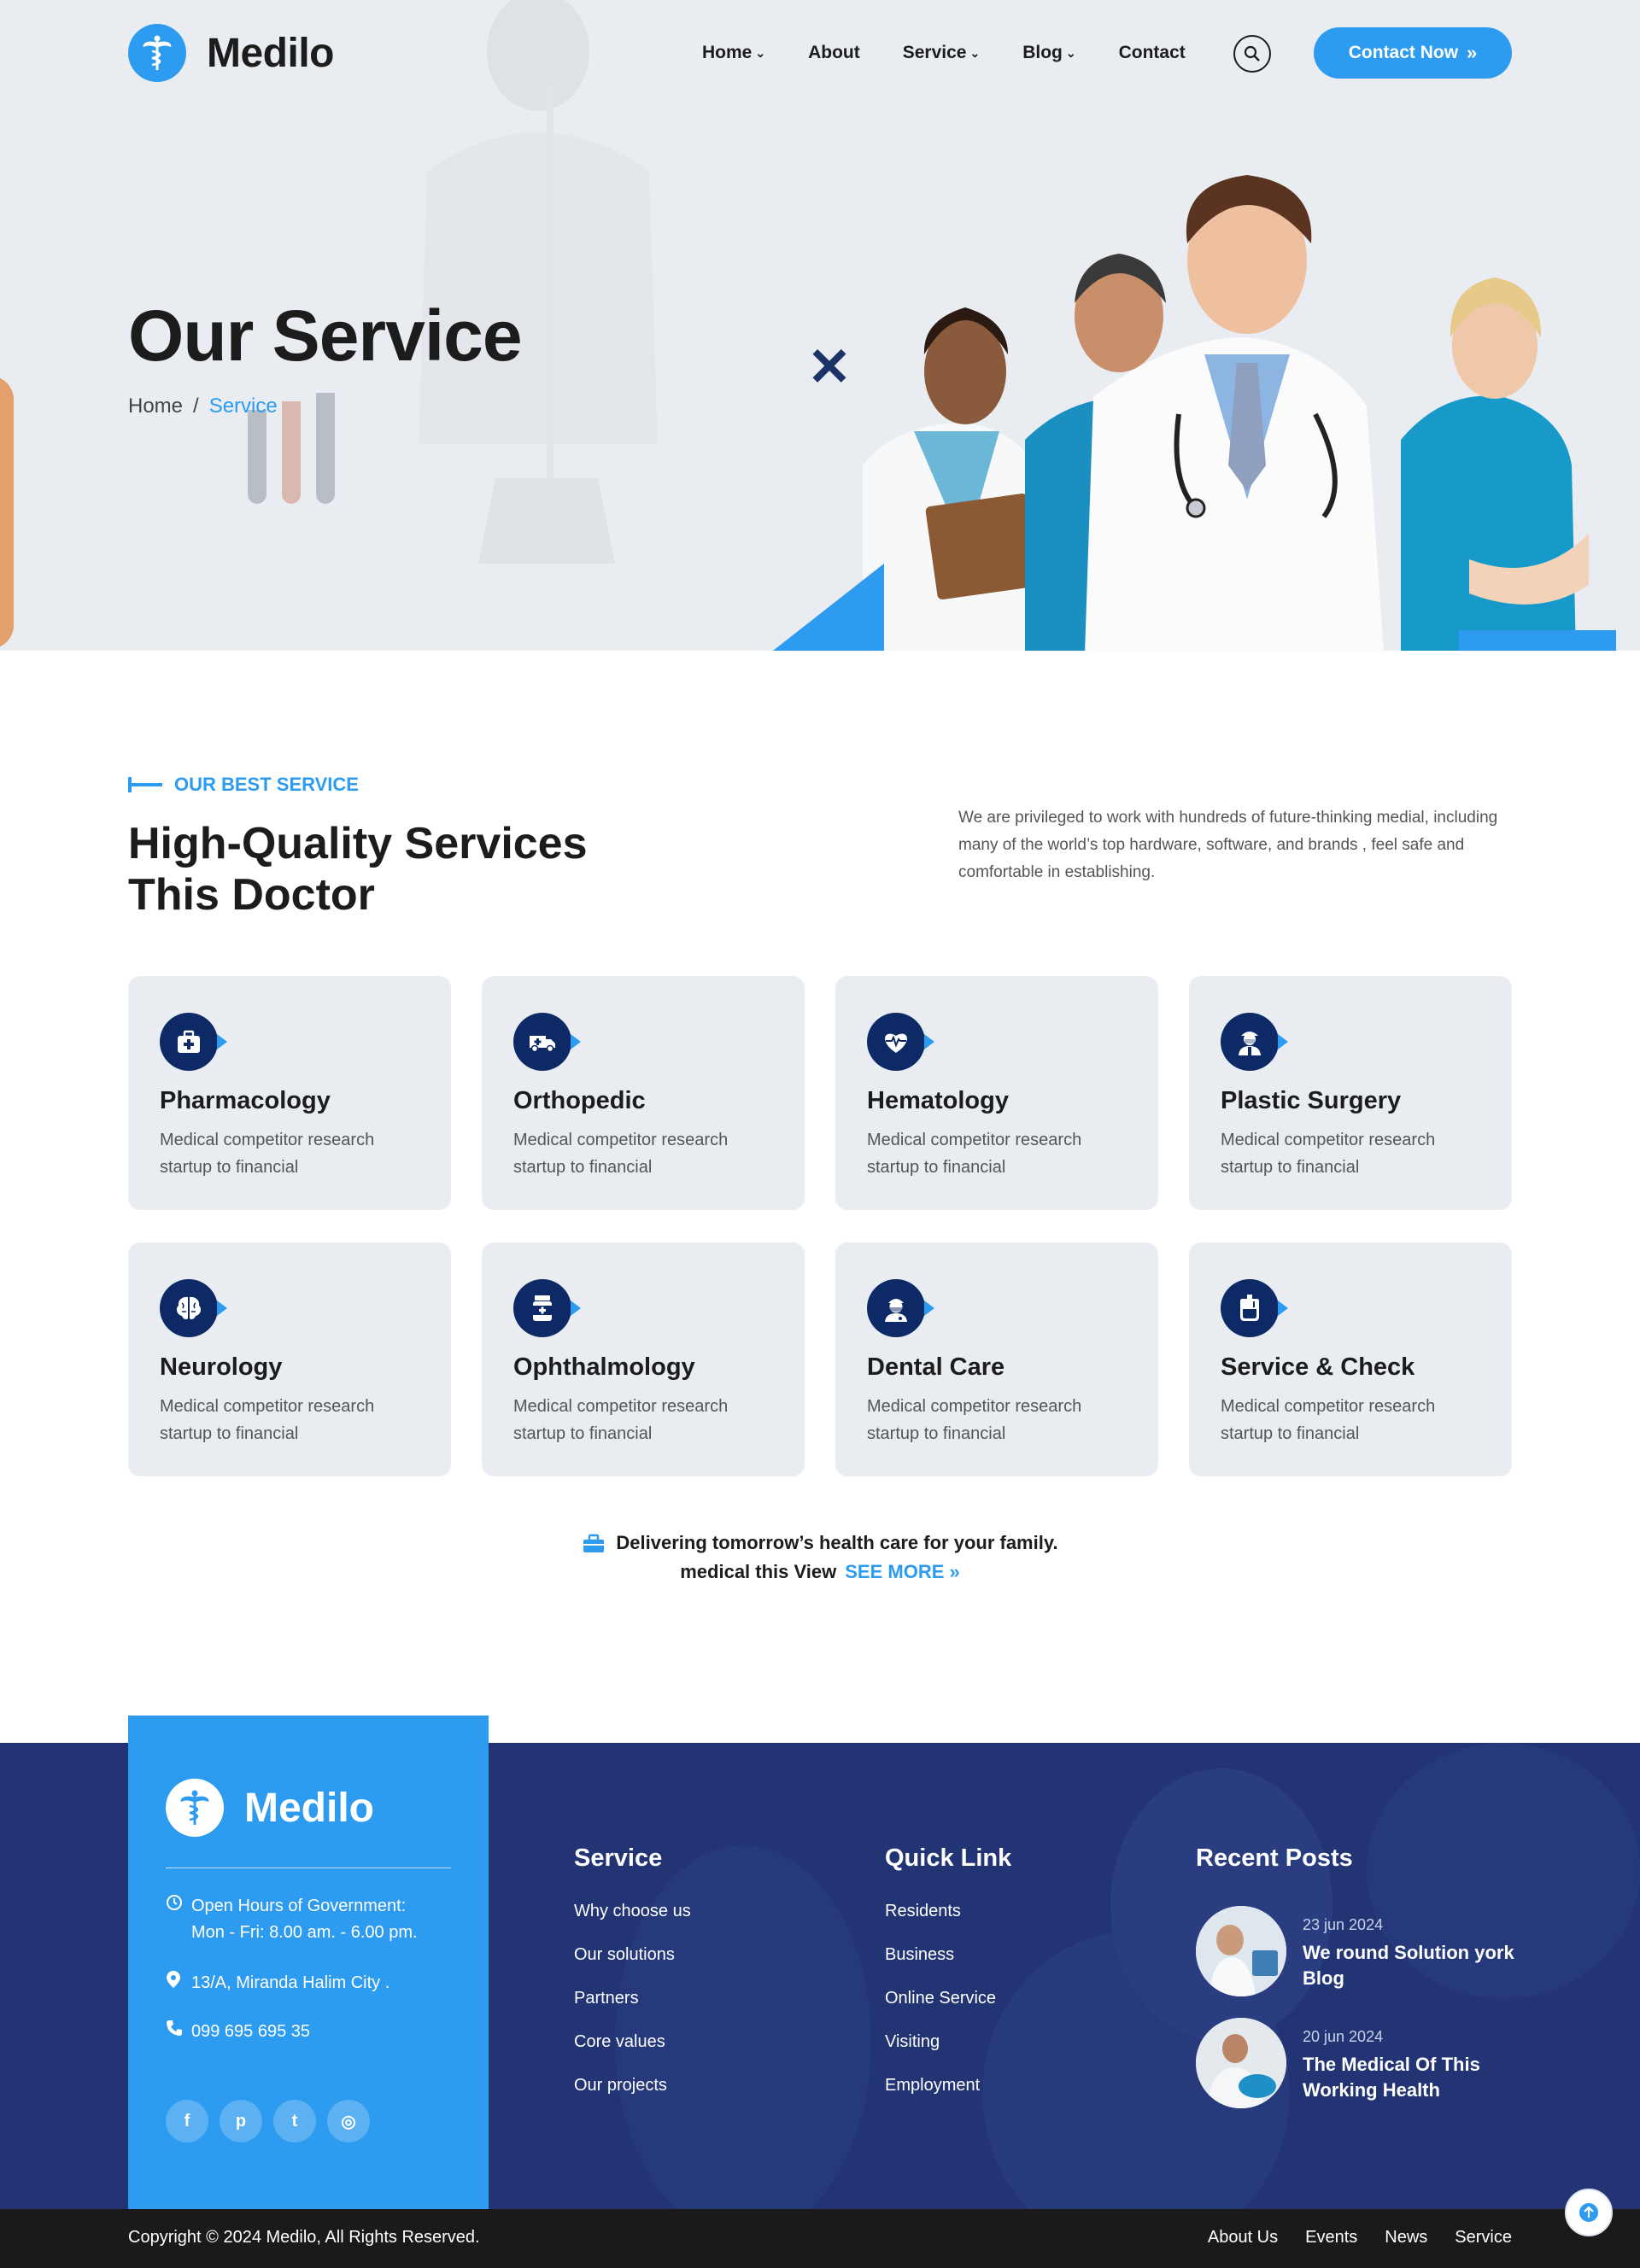 The height and width of the screenshot is (2268, 1640). Describe the element at coordinates (1226, 413) in the screenshot. I see `doctors-group-image` at that location.